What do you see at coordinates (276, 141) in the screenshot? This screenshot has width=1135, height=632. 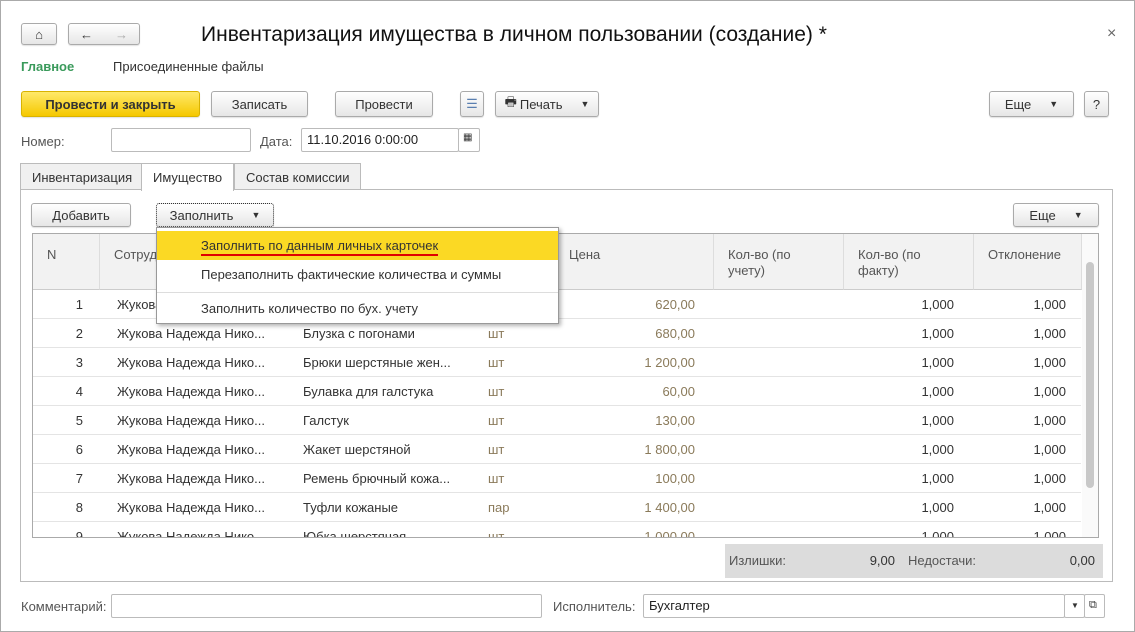 I see `date-label: Дата:` at bounding box center [276, 141].